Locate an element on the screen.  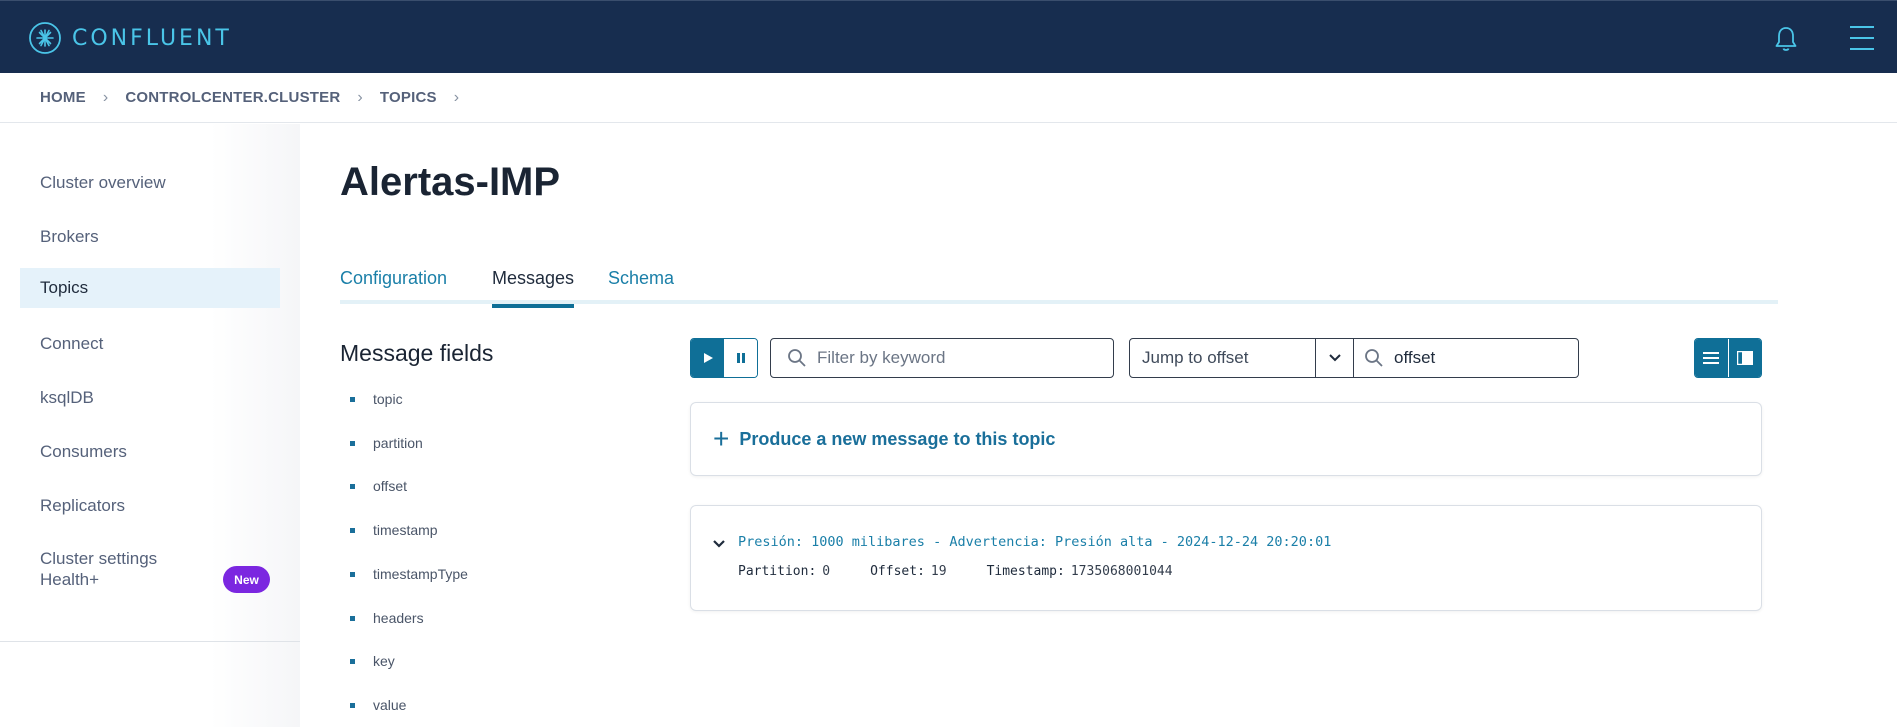
breadcrumb: HOME › CONTROLCENTER.CLUSTER › TOPICS › is located at coordinates (948, 98).